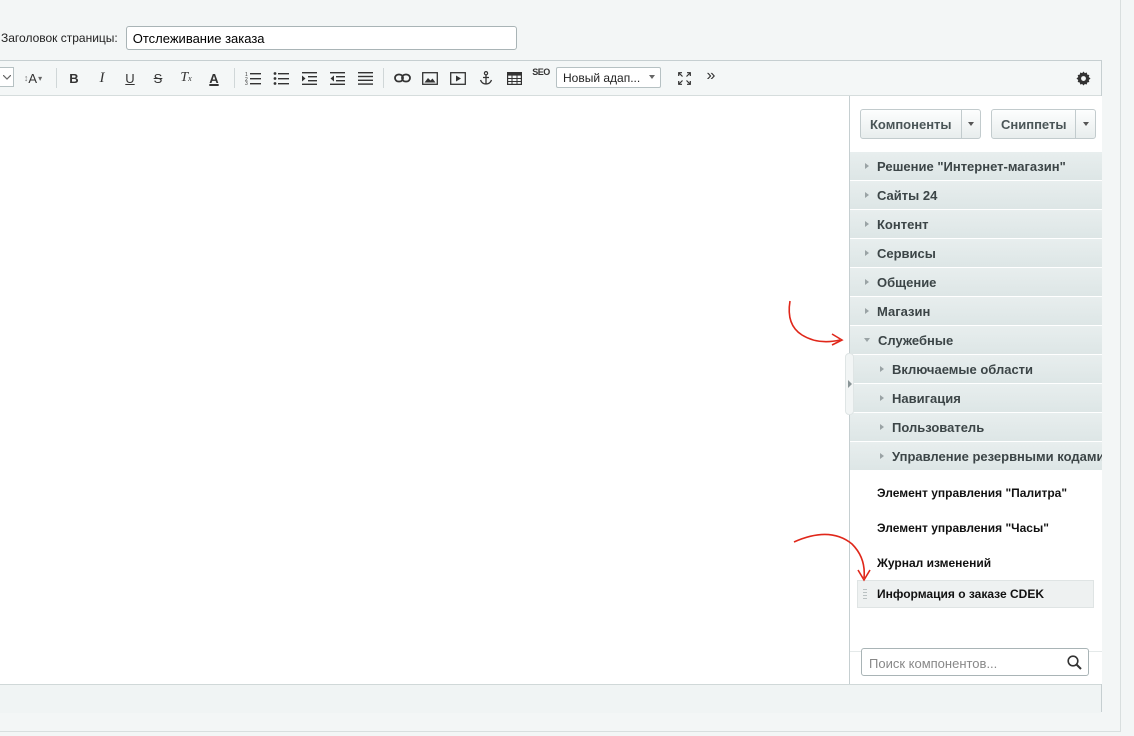 The image size is (1134, 736). I want to click on component-item: Элемент управления "Палитра", so click(976, 492).